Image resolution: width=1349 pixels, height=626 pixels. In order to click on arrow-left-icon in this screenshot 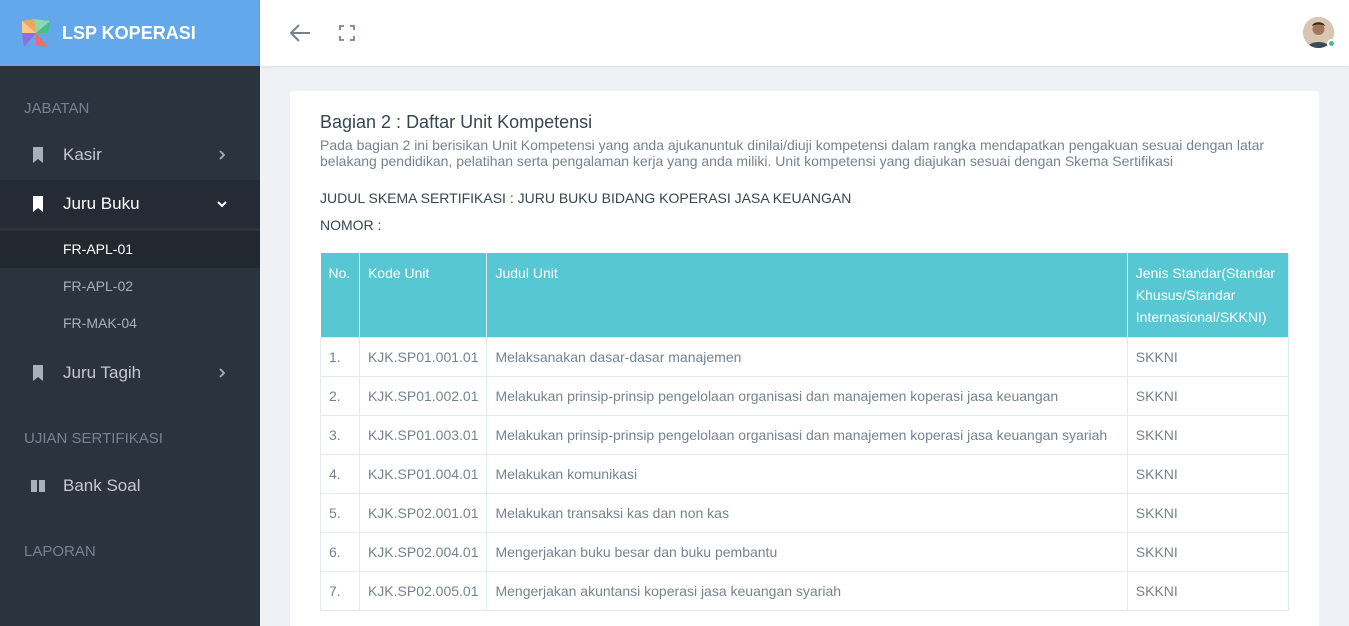, I will do `click(300, 33)`.